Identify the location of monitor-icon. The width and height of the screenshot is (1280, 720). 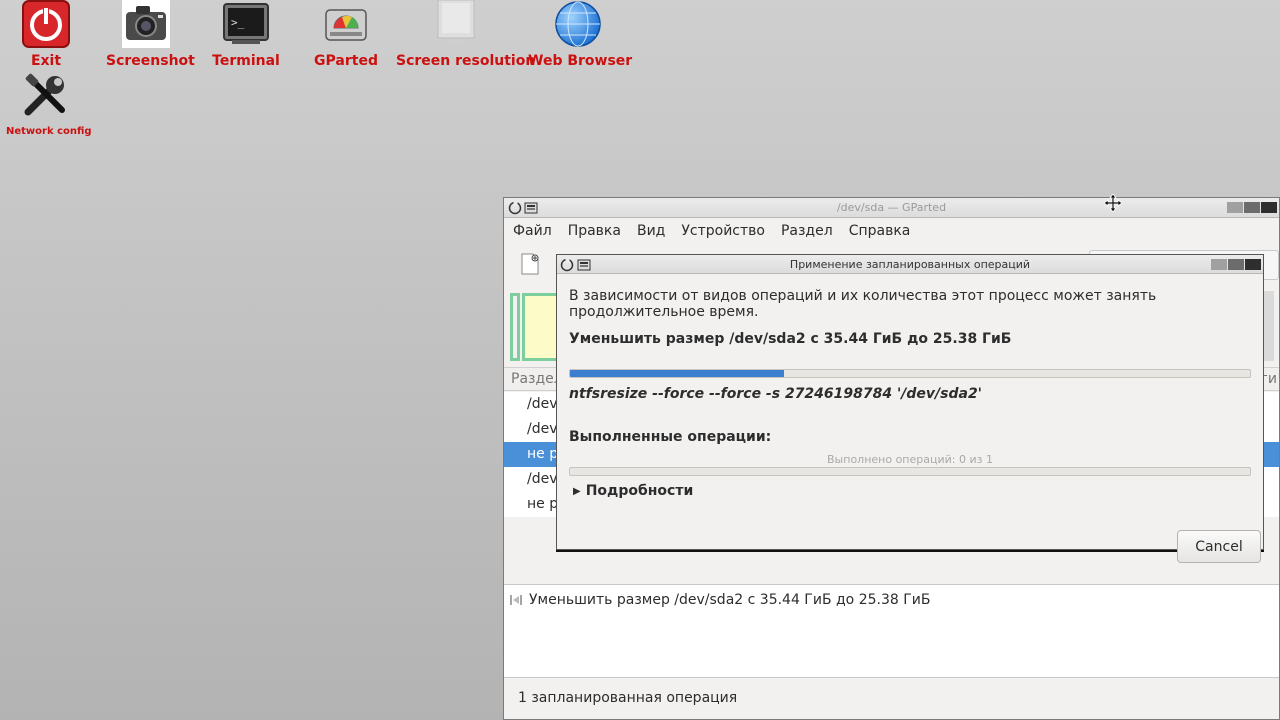
(456, 22).